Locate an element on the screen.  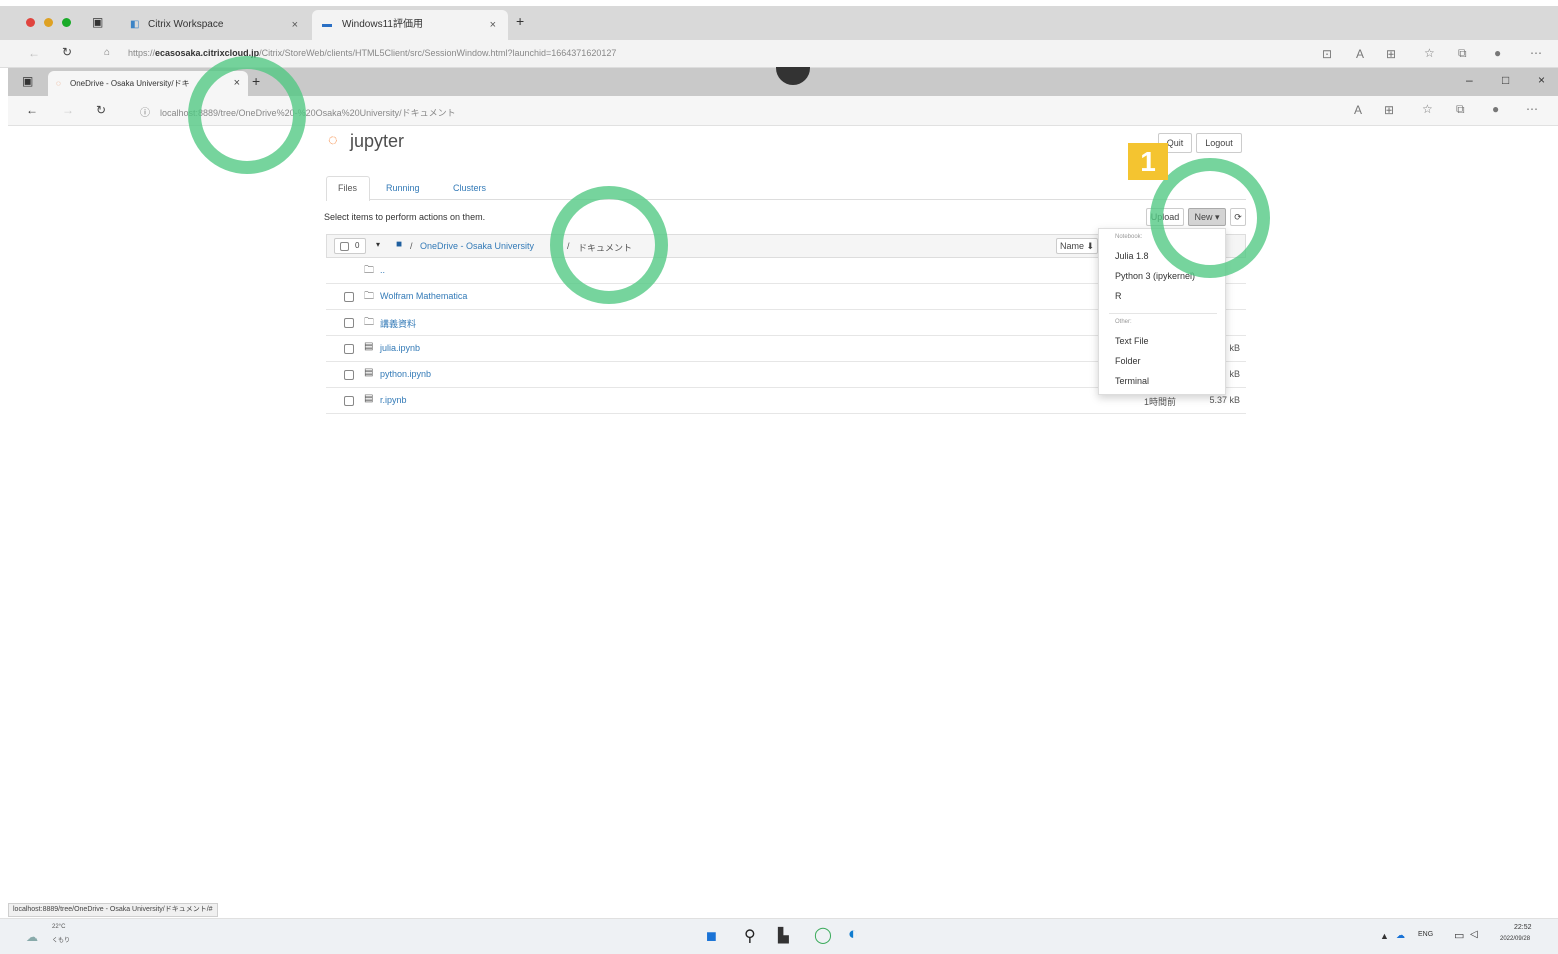
input-language: ENG is located at coordinates (1425, 934).